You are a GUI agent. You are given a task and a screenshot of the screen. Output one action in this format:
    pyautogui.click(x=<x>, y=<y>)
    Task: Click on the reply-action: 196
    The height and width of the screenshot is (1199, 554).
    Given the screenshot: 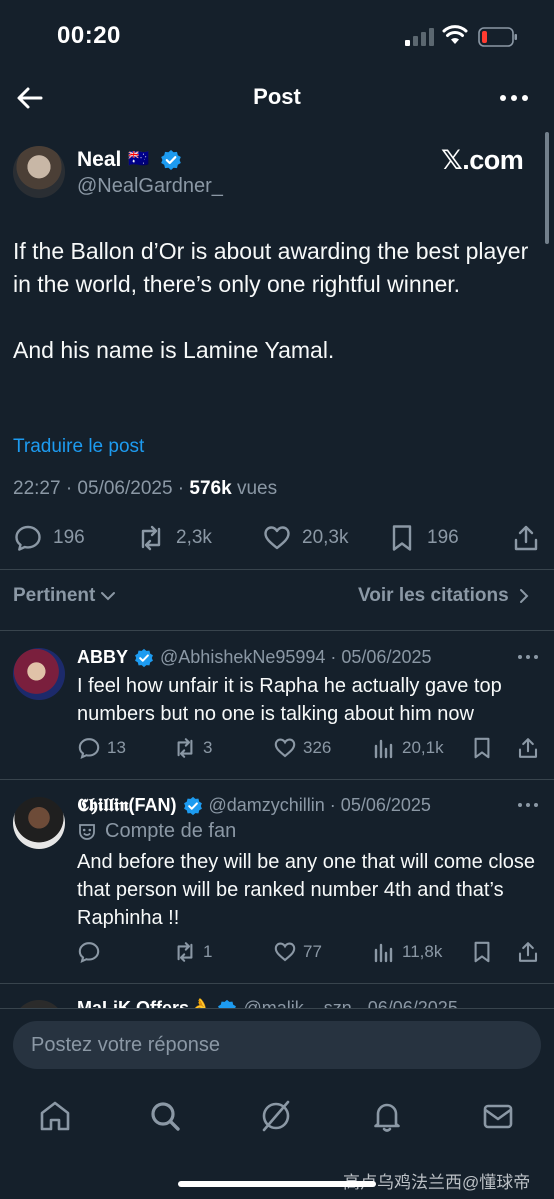 What is the action you would take?
    pyautogui.click(x=49, y=538)
    